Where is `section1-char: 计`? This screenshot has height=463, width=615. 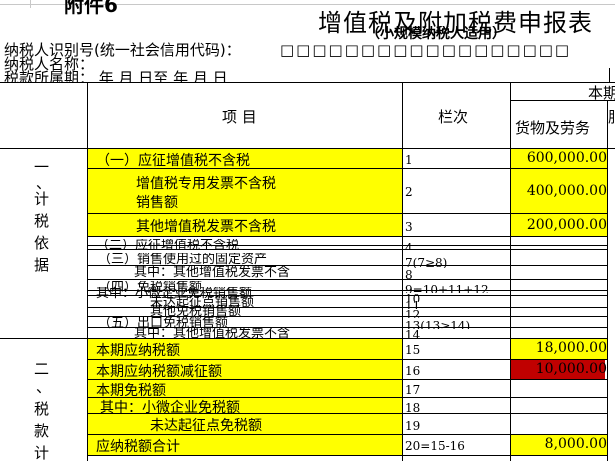 section1-char: 计 is located at coordinates (42, 199).